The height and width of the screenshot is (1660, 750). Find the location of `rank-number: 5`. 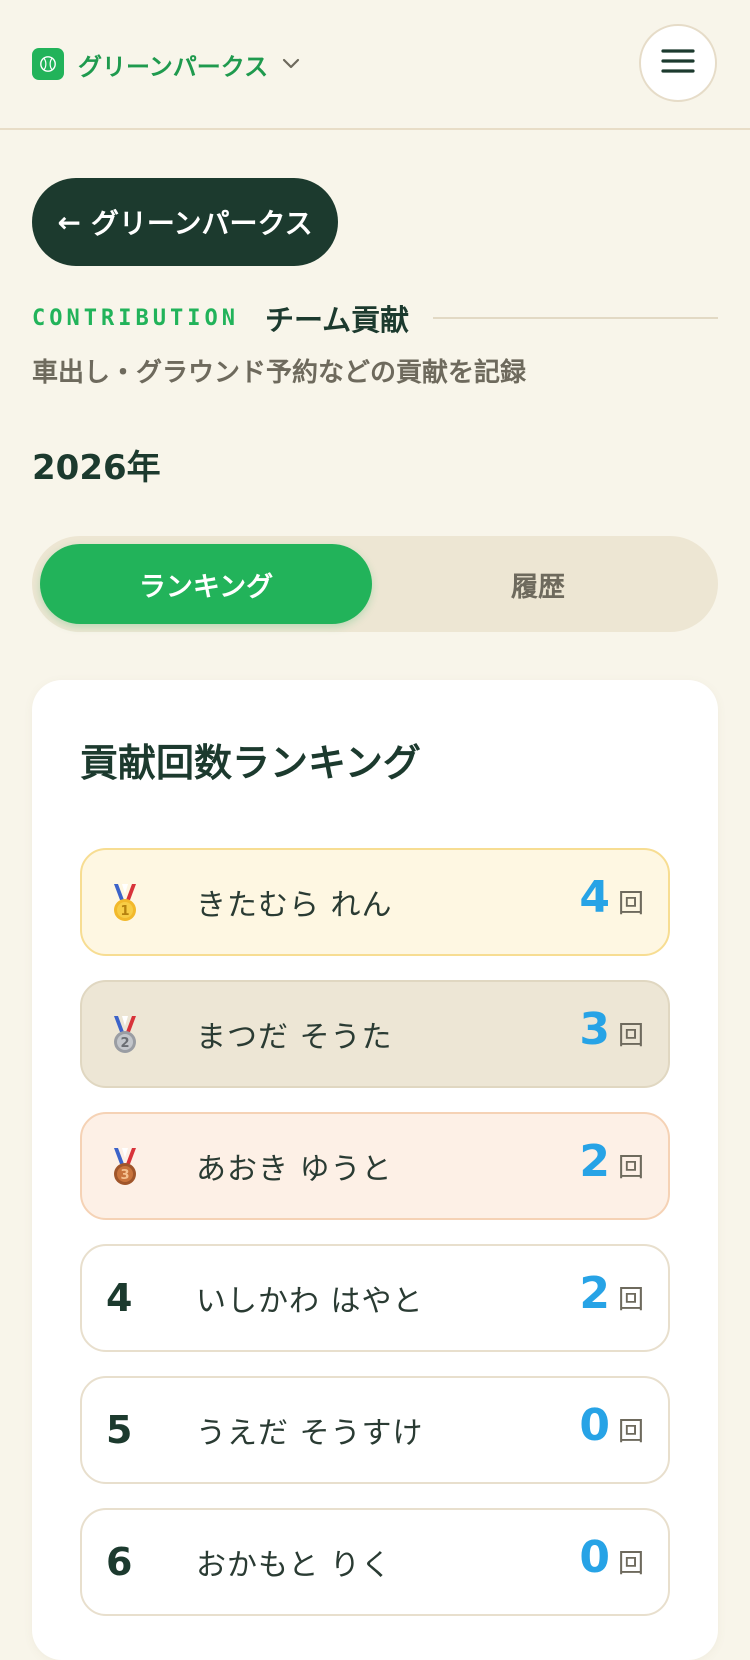

rank-number: 5 is located at coordinates (119, 1430).